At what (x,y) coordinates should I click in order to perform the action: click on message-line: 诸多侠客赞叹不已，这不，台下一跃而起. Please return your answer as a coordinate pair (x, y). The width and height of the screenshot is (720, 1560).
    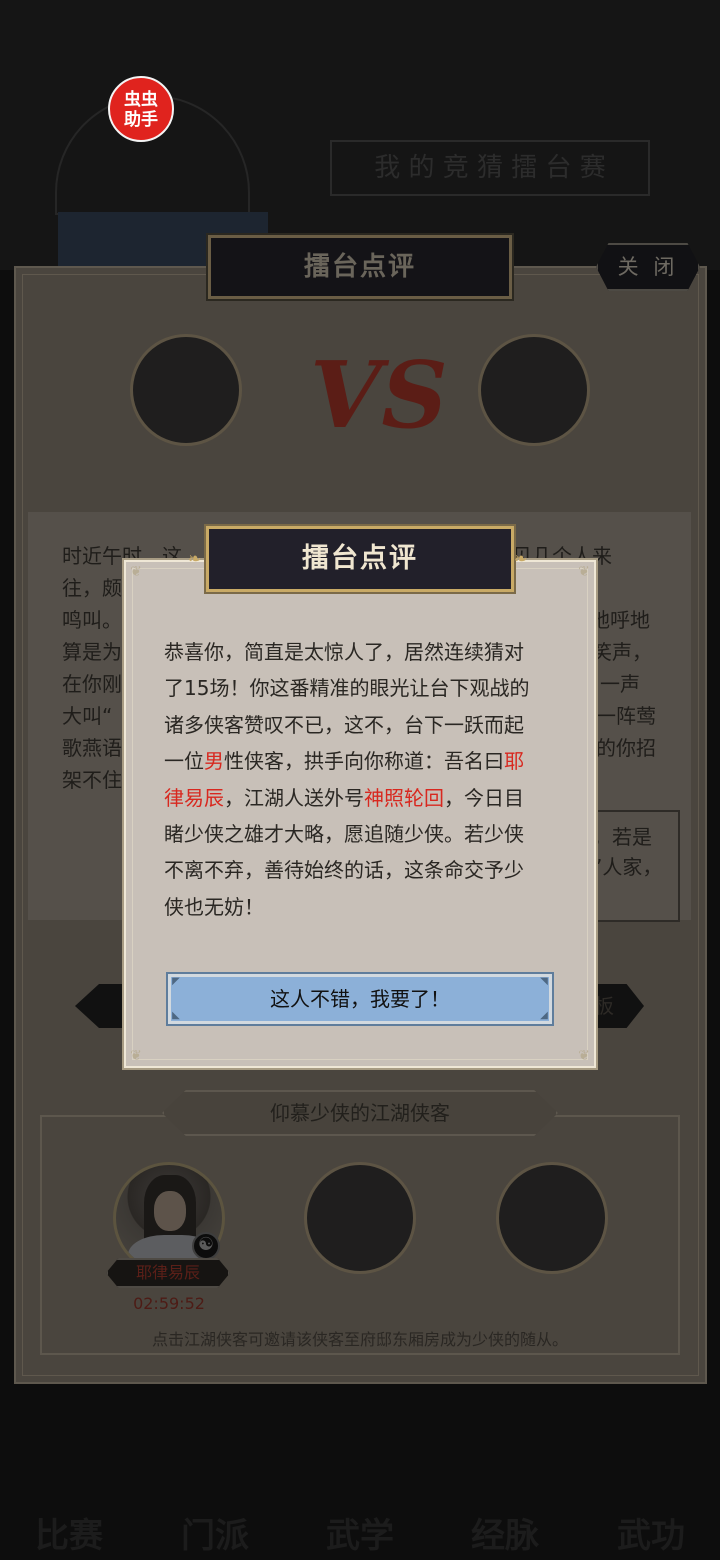
    Looking at the image, I should click on (344, 724).